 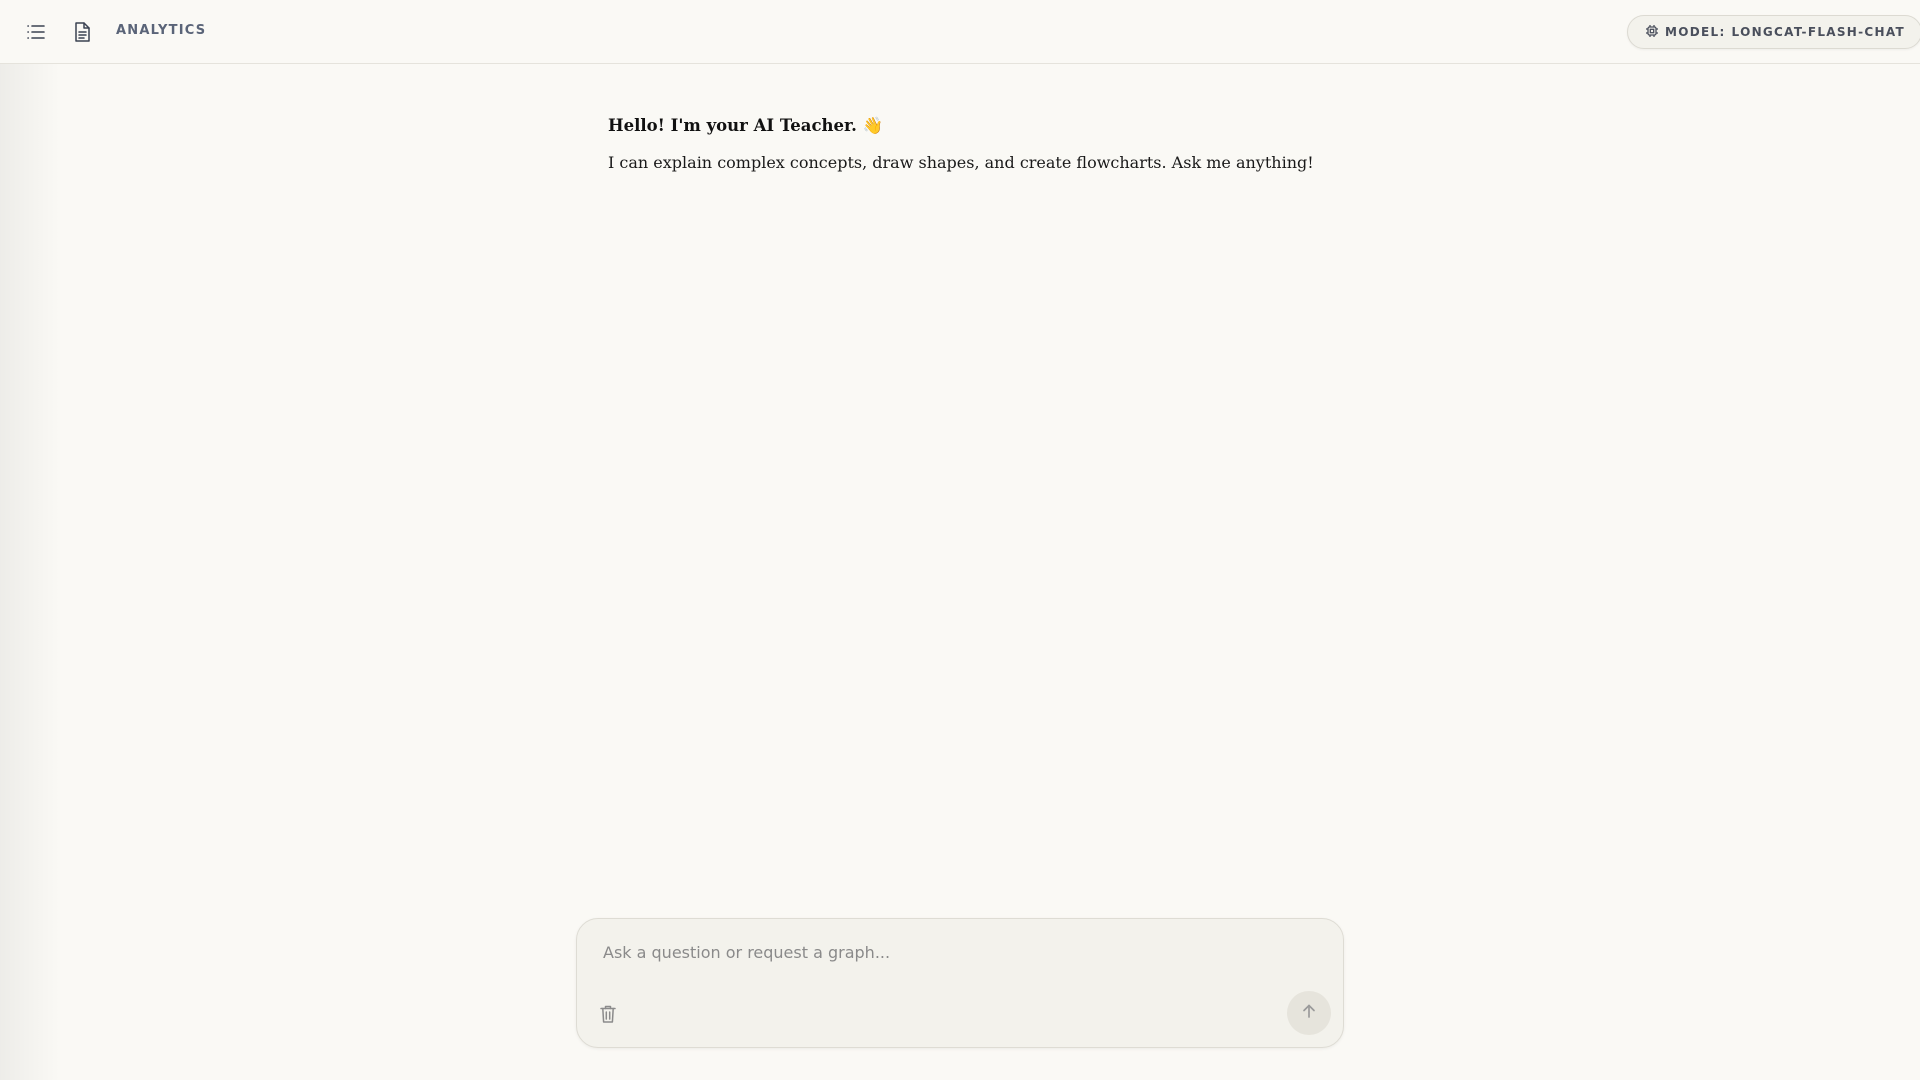 I want to click on arrow-up-icon, so click(x=1309, y=1013).